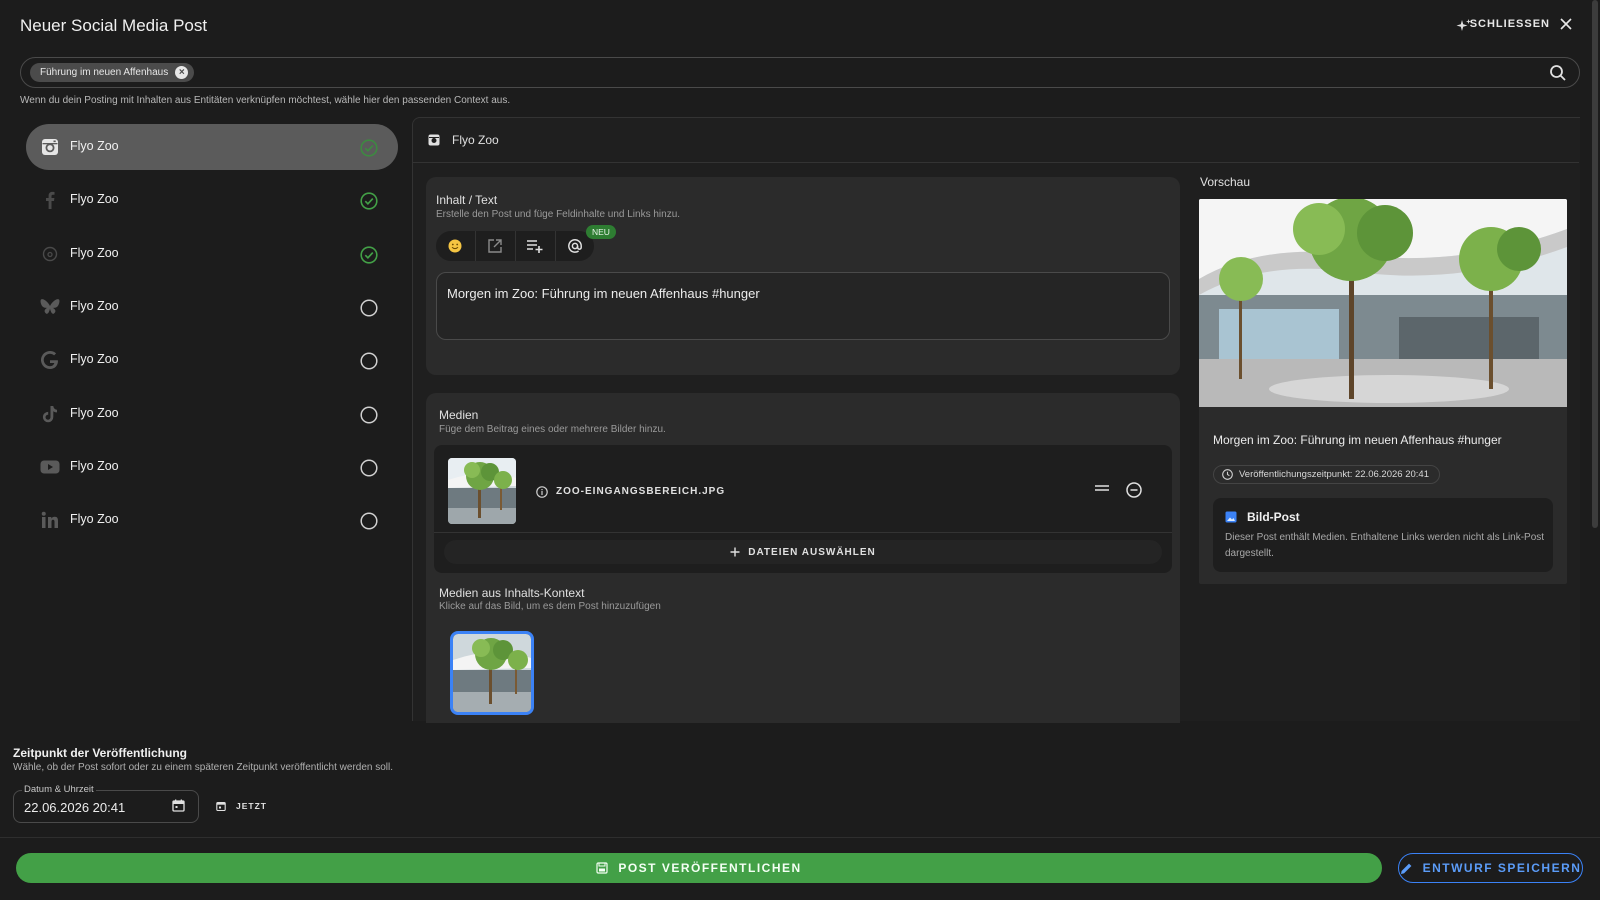  What do you see at coordinates (1231, 517) in the screenshot?
I see `image-icon` at bounding box center [1231, 517].